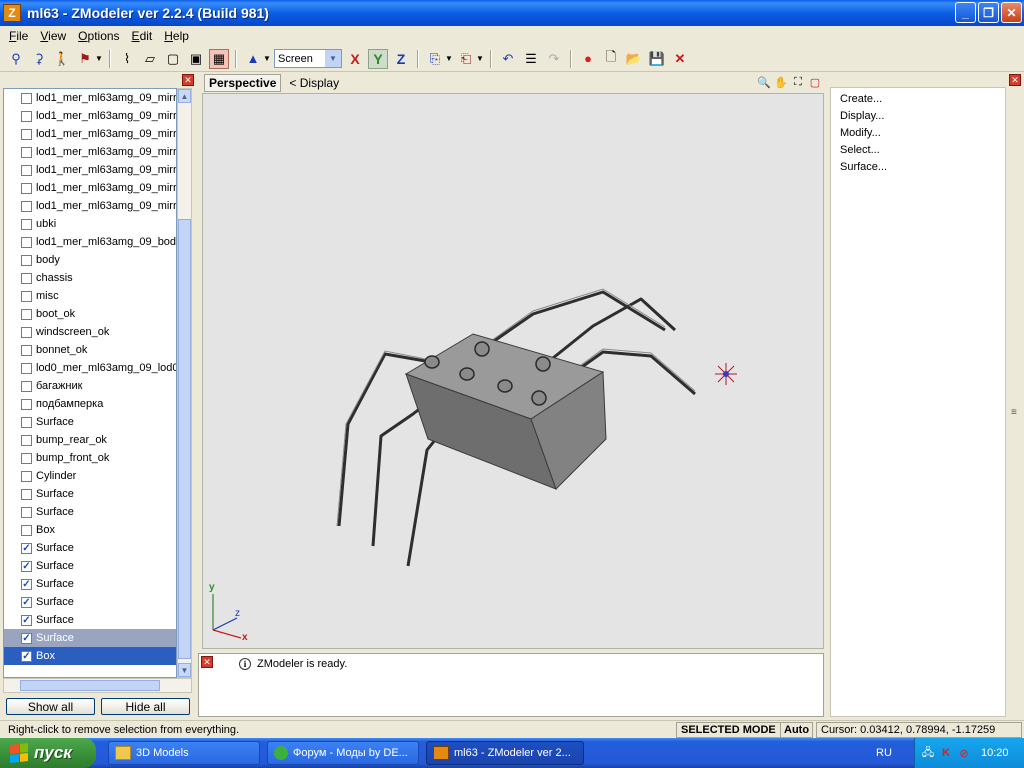  What do you see at coordinates (184, 670) in the screenshot?
I see `scroll-down-icon: ▼` at bounding box center [184, 670].